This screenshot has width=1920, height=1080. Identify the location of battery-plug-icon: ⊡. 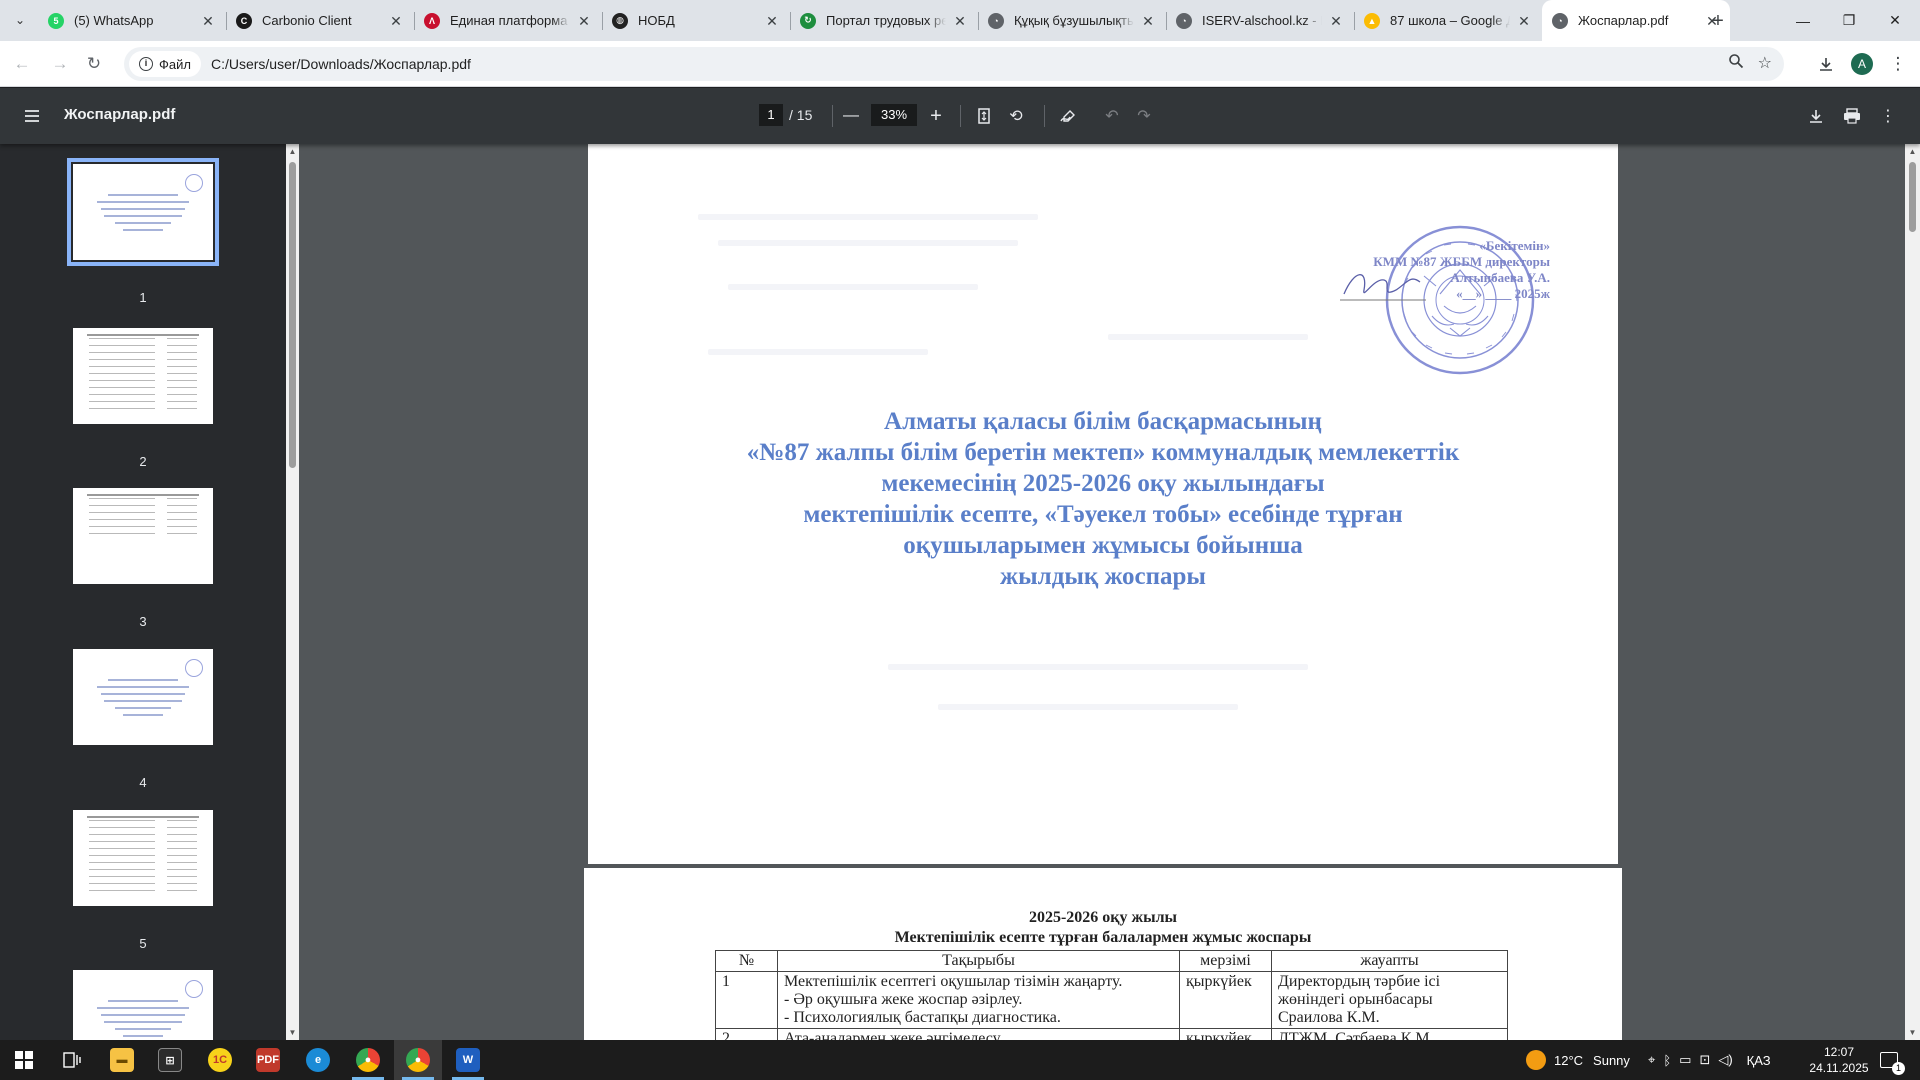
(1704, 1060).